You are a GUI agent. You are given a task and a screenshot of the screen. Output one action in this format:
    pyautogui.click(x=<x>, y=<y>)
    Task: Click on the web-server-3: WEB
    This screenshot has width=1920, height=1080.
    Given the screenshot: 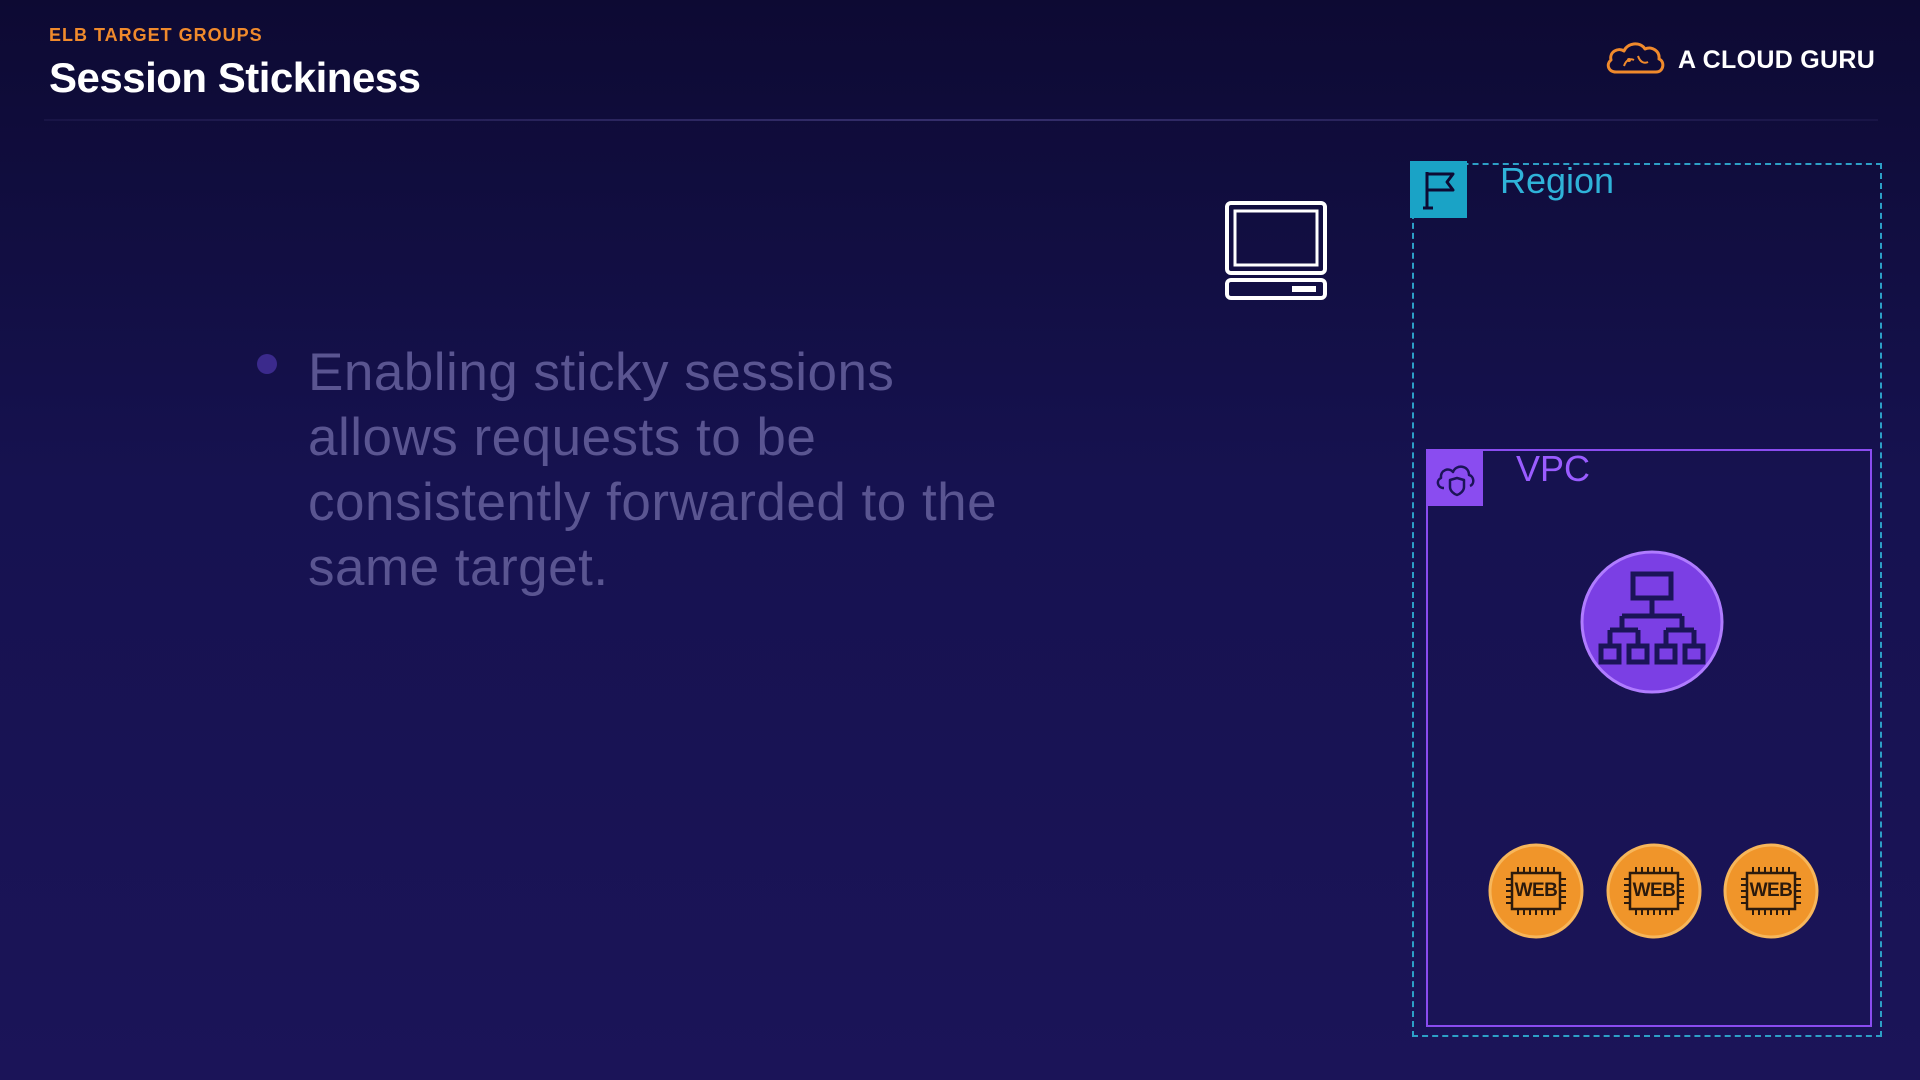 What is the action you would take?
    pyautogui.click(x=1771, y=891)
    